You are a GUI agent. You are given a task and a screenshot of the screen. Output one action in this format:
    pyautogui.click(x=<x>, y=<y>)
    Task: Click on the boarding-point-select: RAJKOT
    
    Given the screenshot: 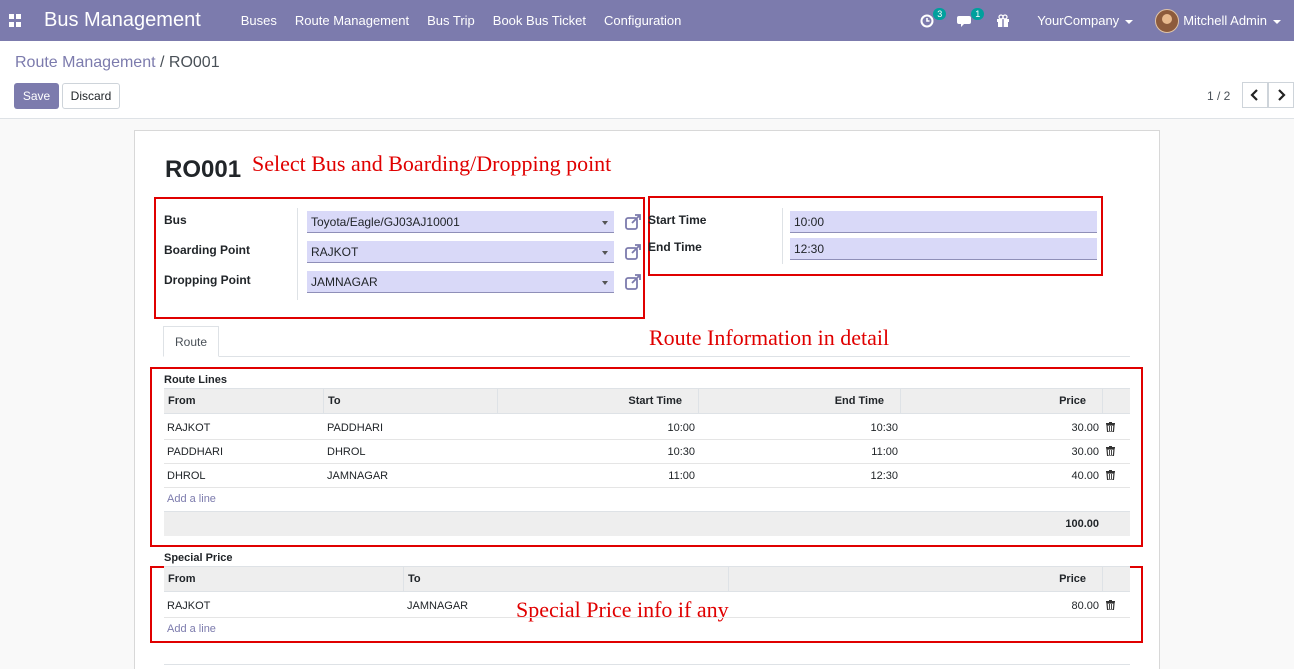 What is the action you would take?
    pyautogui.click(x=460, y=252)
    